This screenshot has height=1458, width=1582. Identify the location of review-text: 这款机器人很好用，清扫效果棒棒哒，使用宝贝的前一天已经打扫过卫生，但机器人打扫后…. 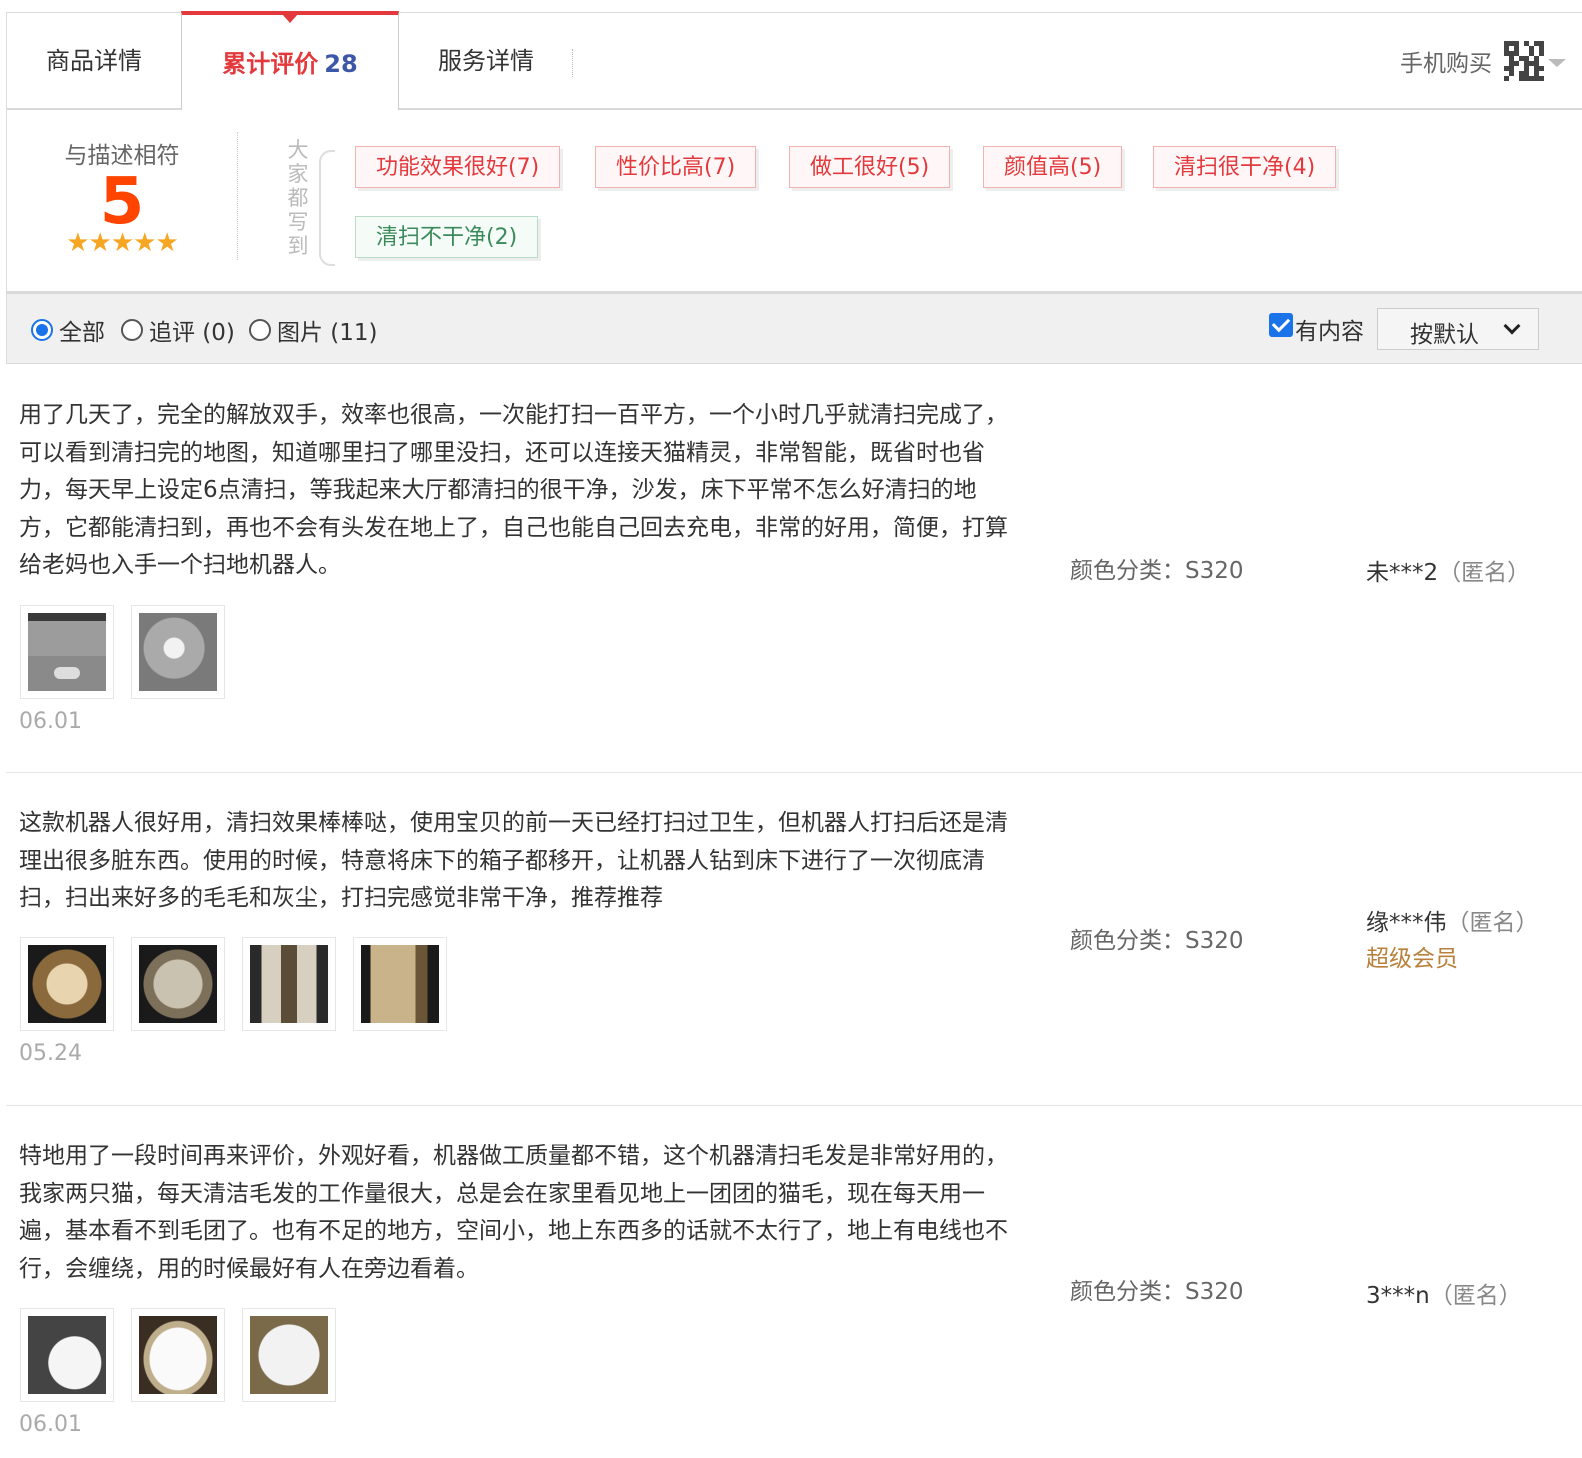
(513, 861).